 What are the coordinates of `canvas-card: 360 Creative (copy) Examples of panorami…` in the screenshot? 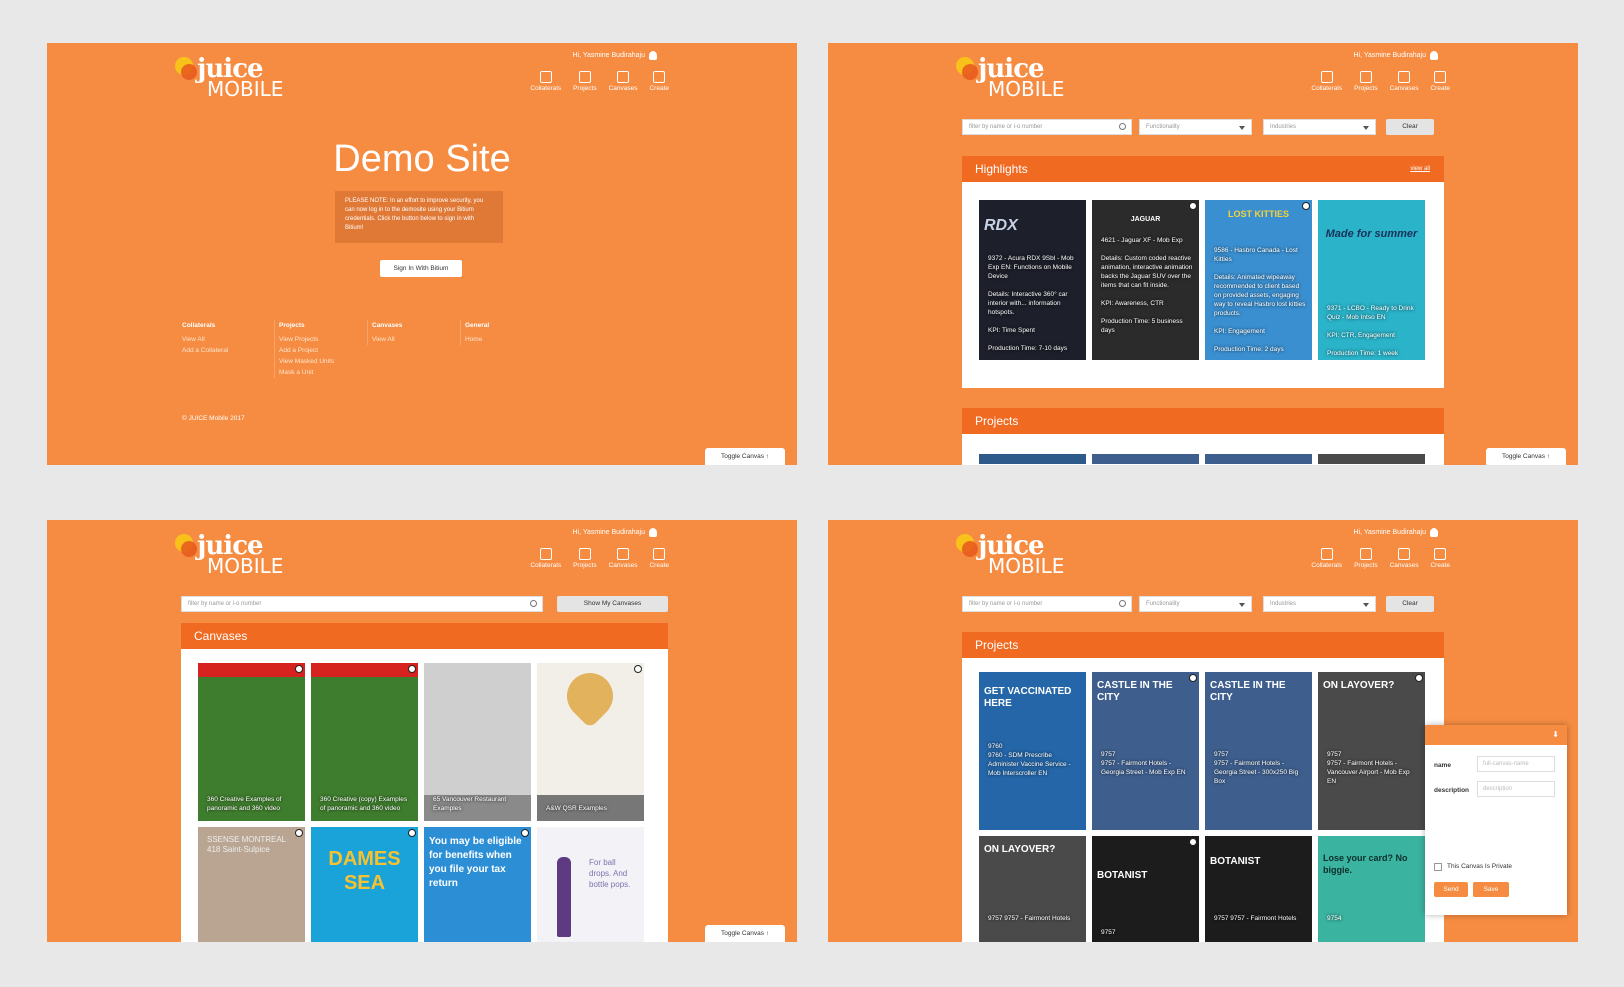 It's located at (364, 742).